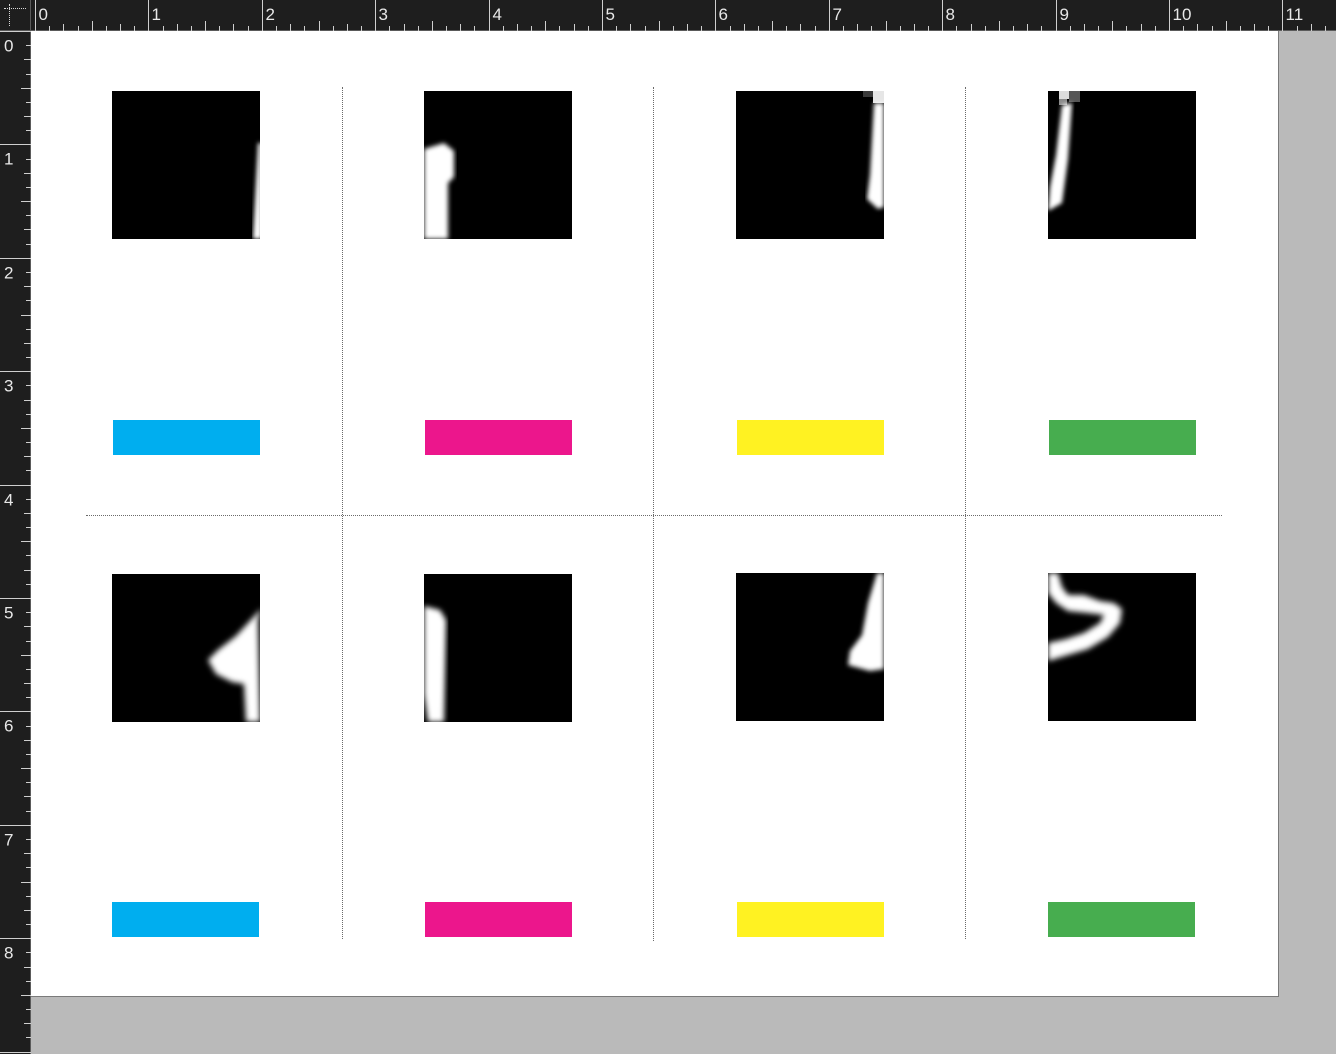  I want to click on vertical-ruler-ticks: 0 1 2 3 4 5 6 7 8, so click(15, 542).